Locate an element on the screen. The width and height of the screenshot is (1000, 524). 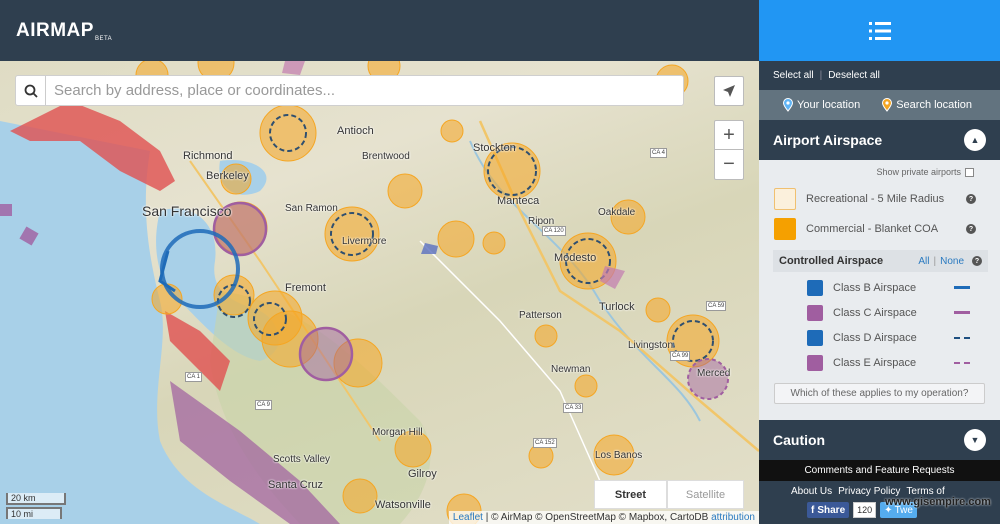
place-label: Santa Cruz is located at coordinates (296, 485).